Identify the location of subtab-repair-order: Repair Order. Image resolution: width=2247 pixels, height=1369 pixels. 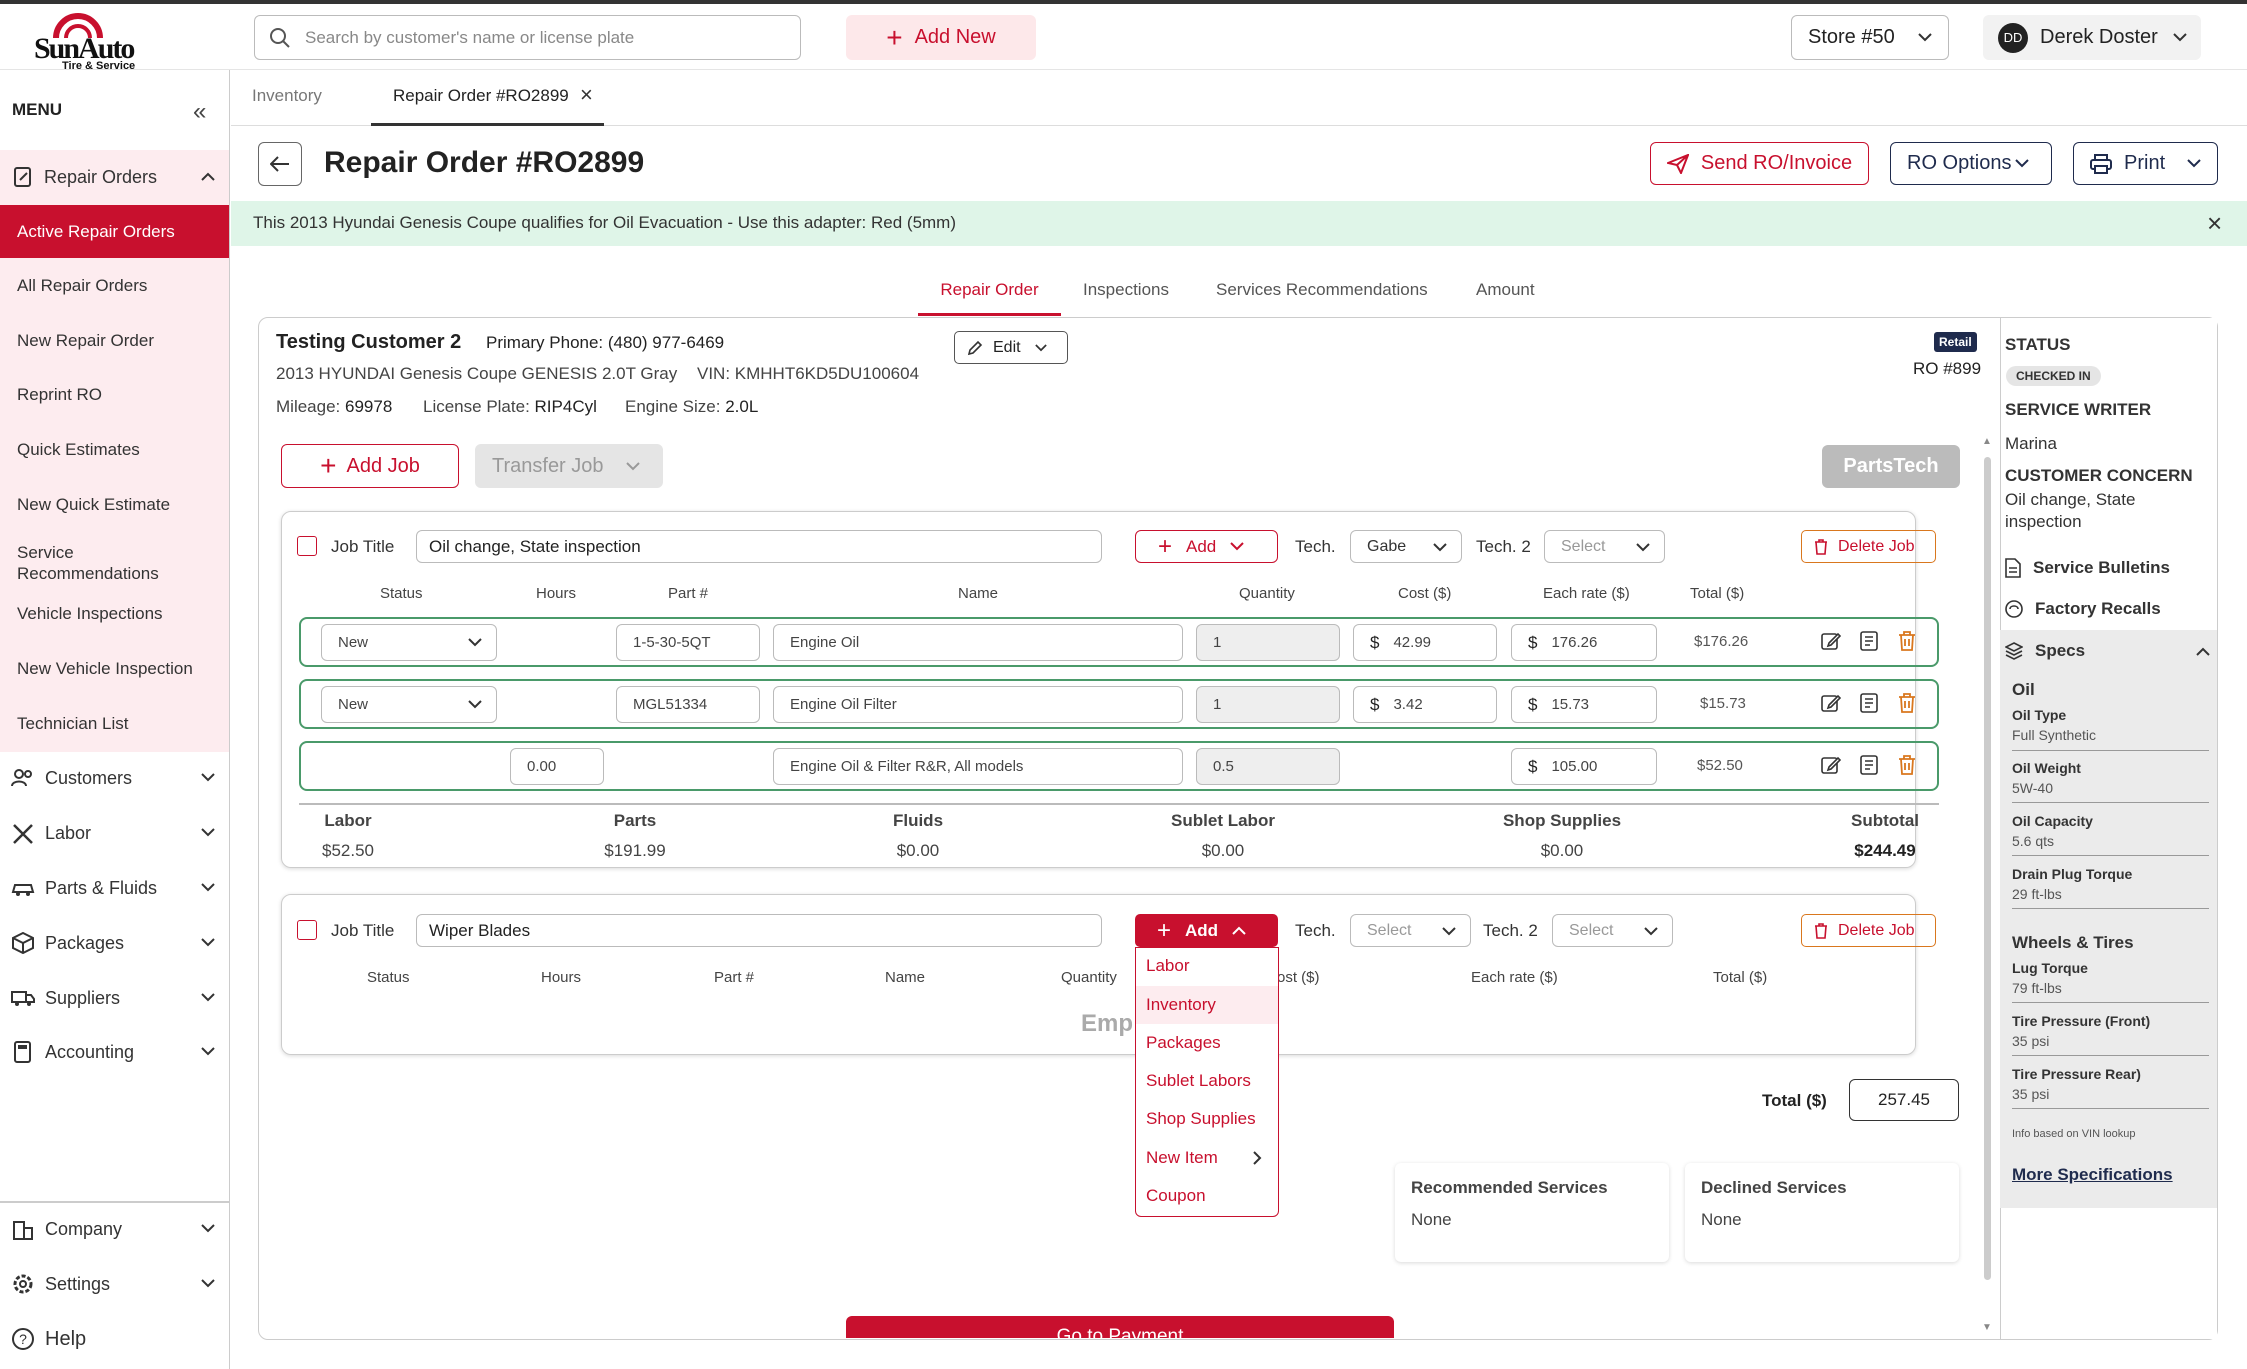
(989, 292).